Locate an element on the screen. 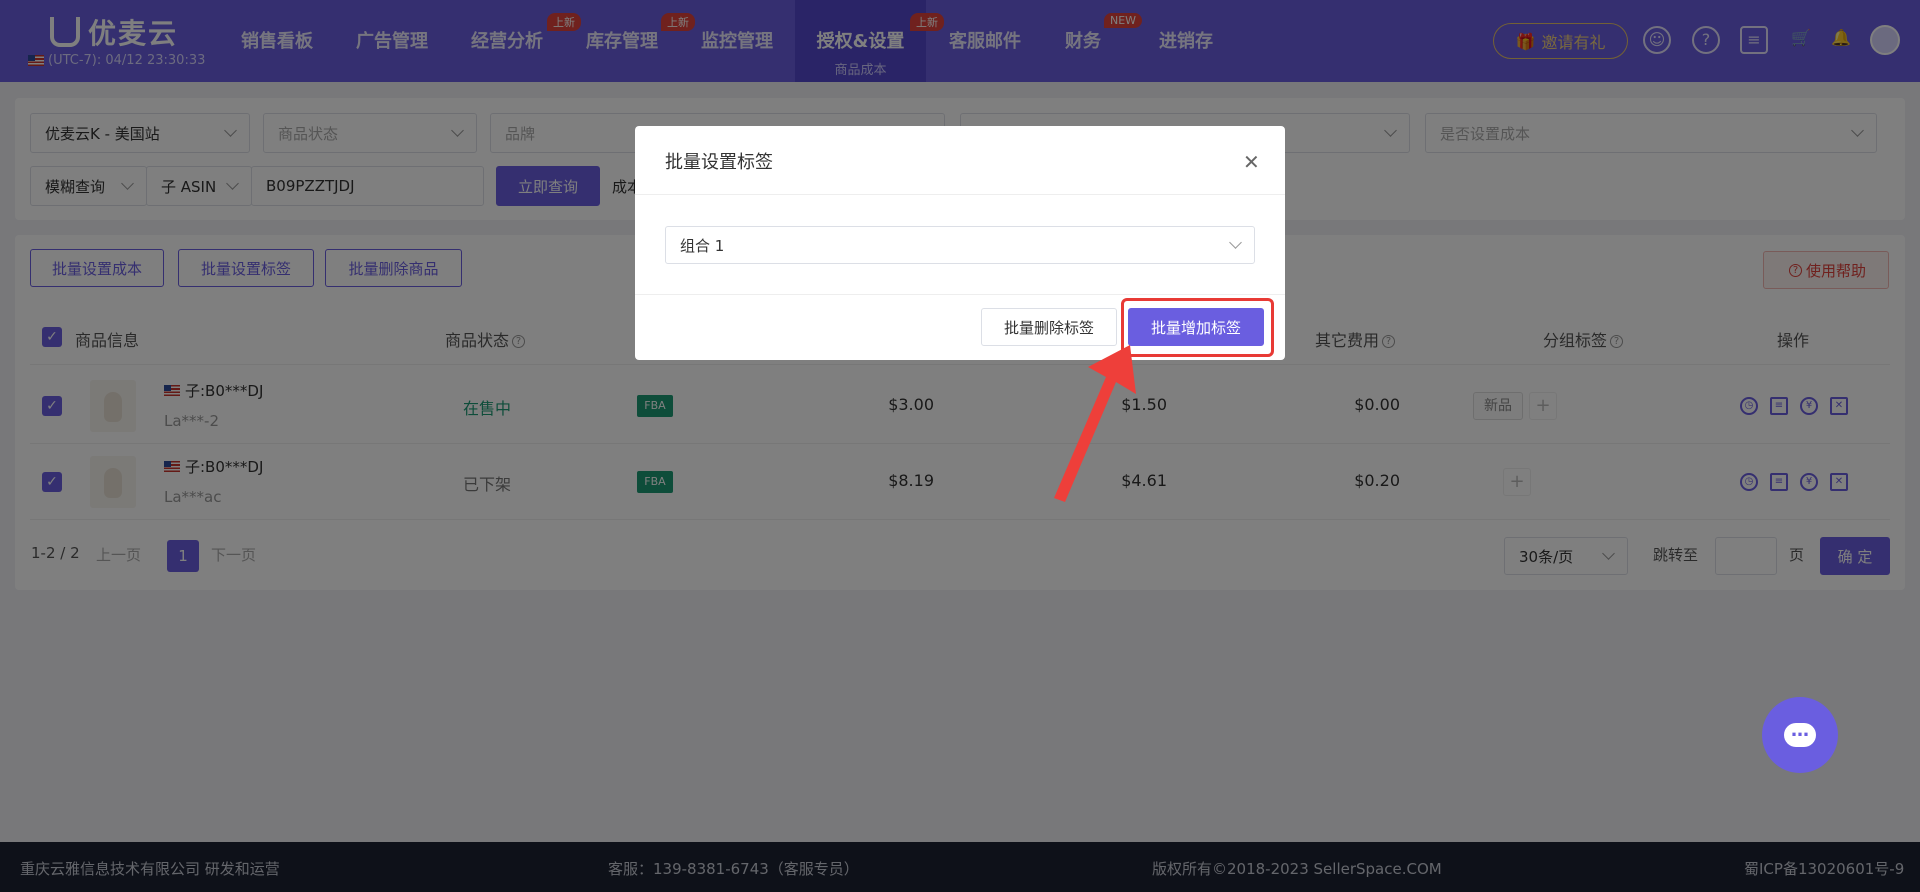  tag-group-select: 组合 1 is located at coordinates (960, 245).